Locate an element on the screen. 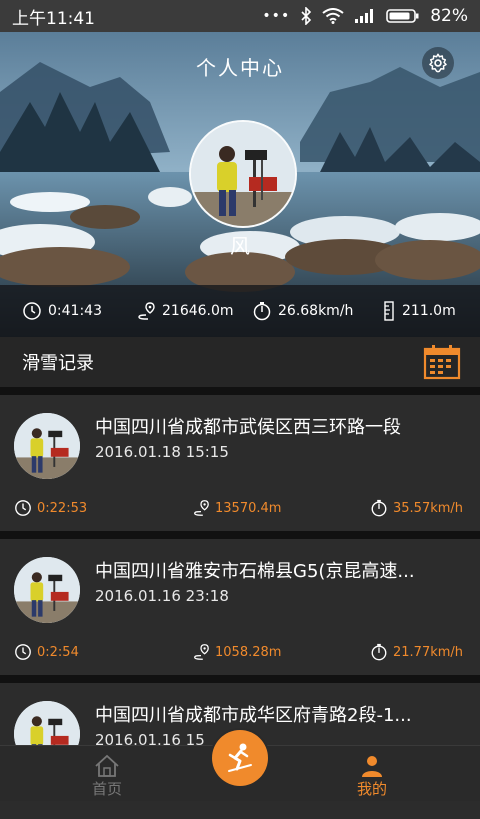 This screenshot has height=819, width=480. settings-button is located at coordinates (438, 63).